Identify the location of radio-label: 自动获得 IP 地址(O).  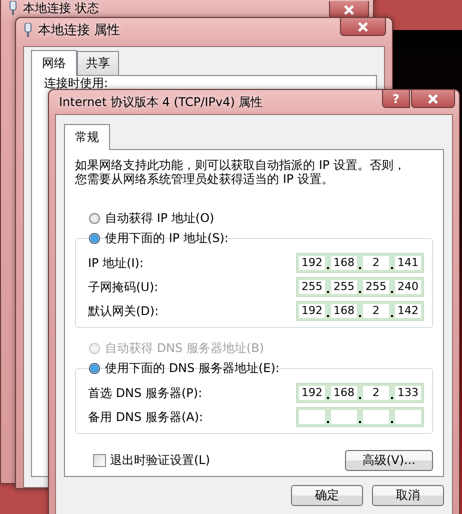
(159, 218).